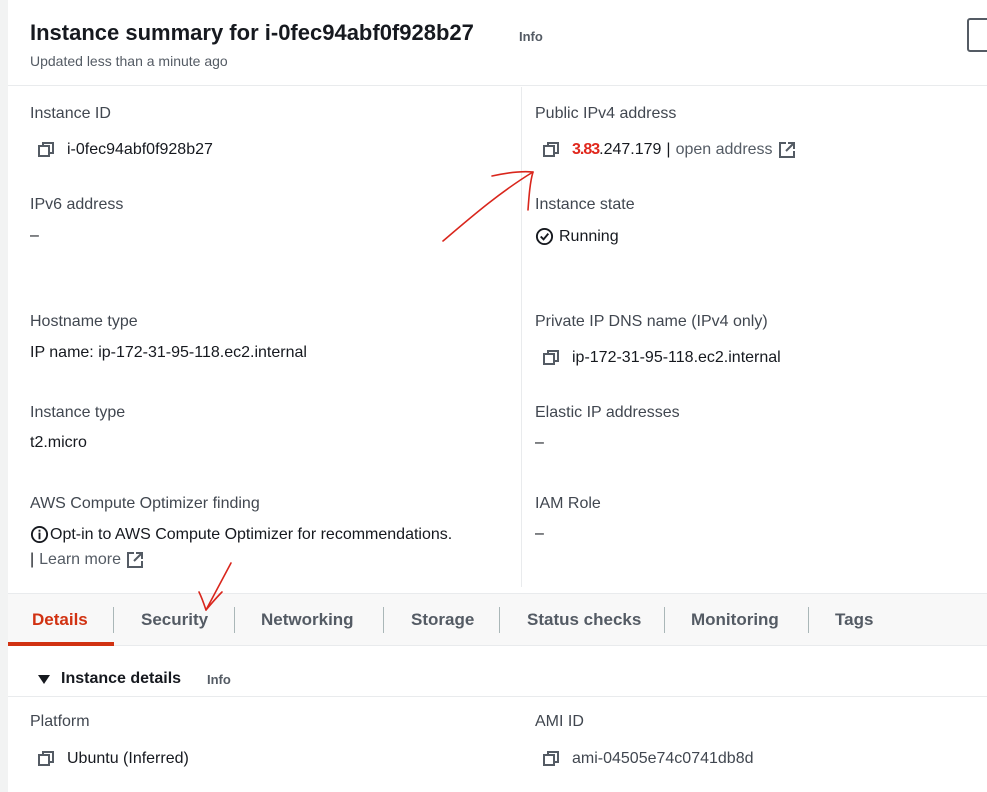 The image size is (987, 792). What do you see at coordinates (78, 412) in the screenshot?
I see `instance-type-label: Instance type` at bounding box center [78, 412].